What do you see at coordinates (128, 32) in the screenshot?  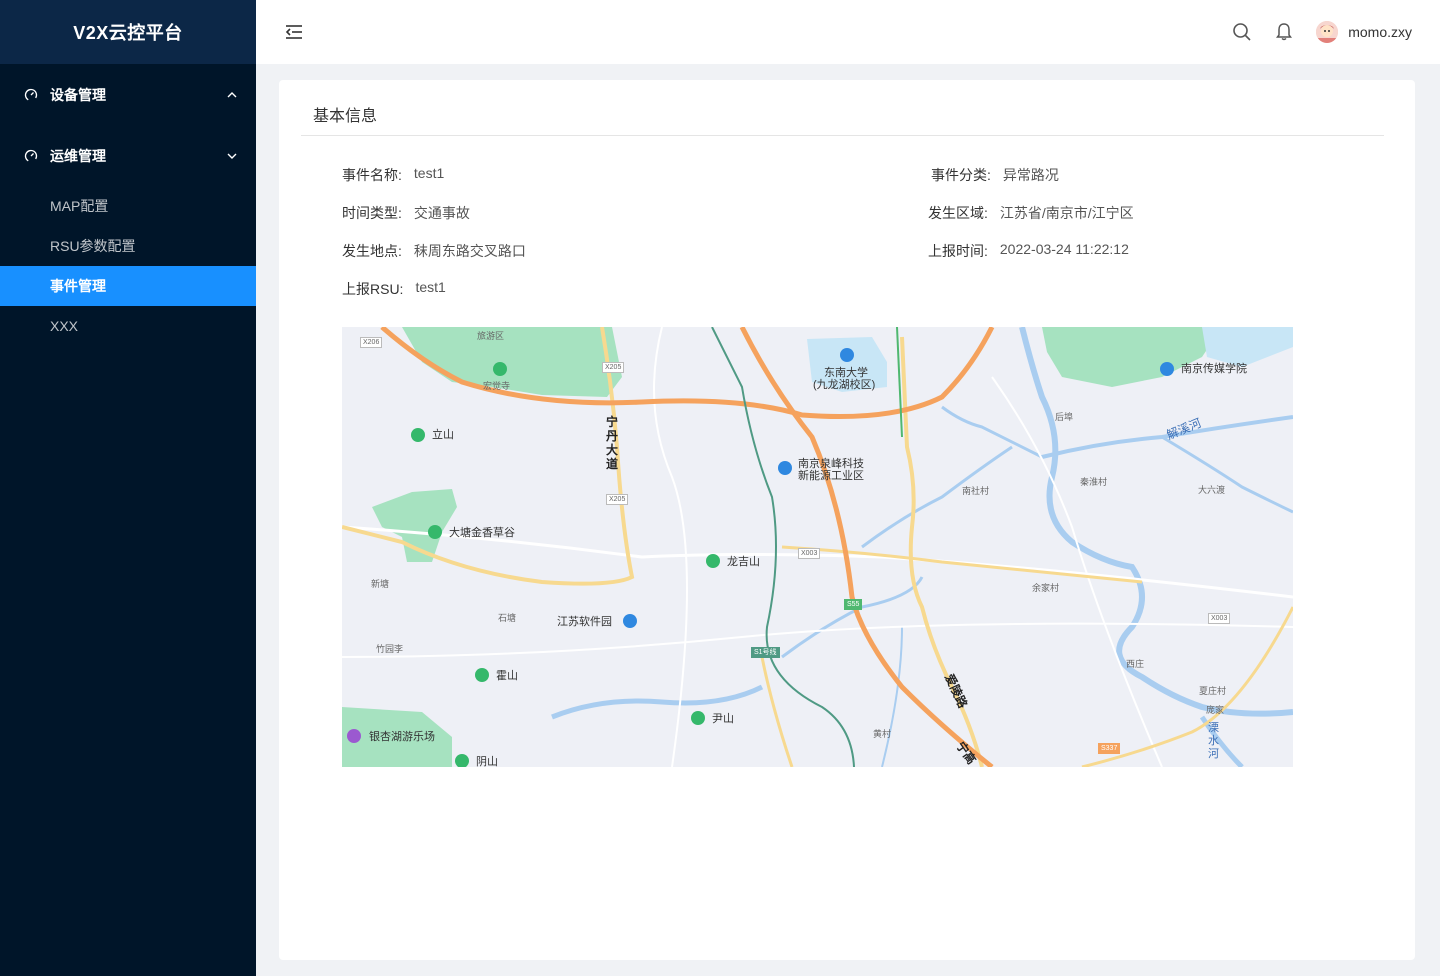 I see `app-title: V2X云控平台` at bounding box center [128, 32].